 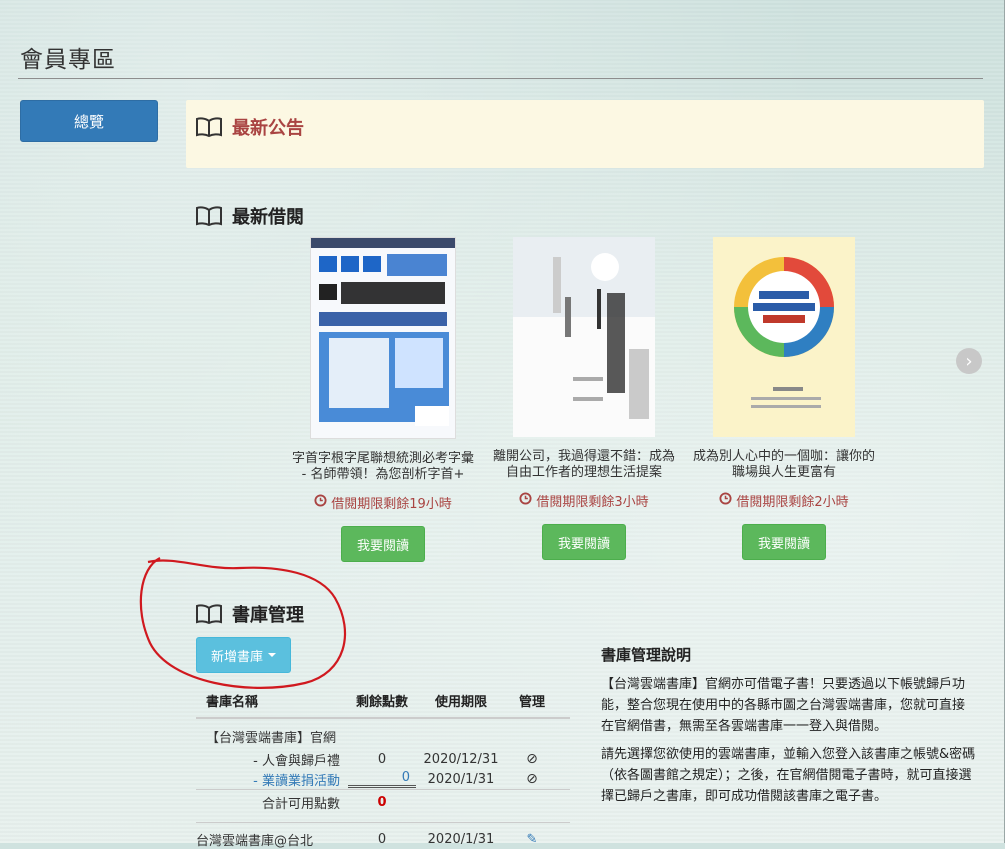 I want to click on column-header: 使用期限, so click(x=460, y=702).